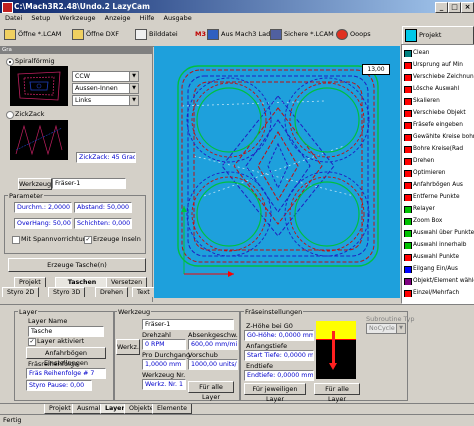 The width and height of the screenshot is (474, 426). I want to click on tool-list-item: Einzel/Mehrfach, so click(438, 293).